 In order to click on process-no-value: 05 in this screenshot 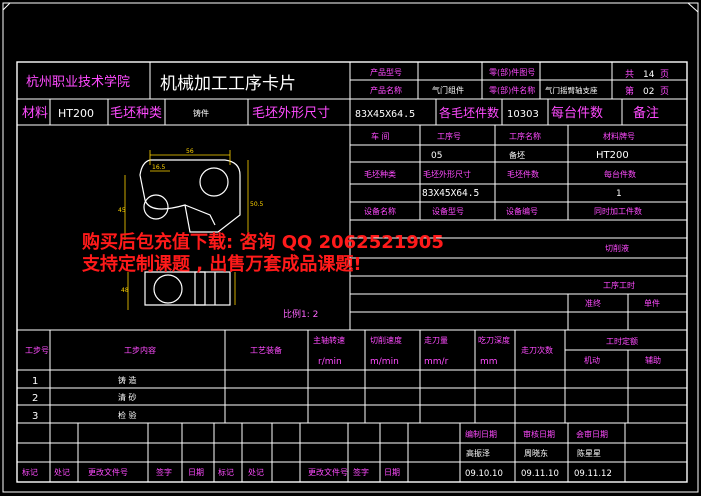, I will do `click(436, 156)`.